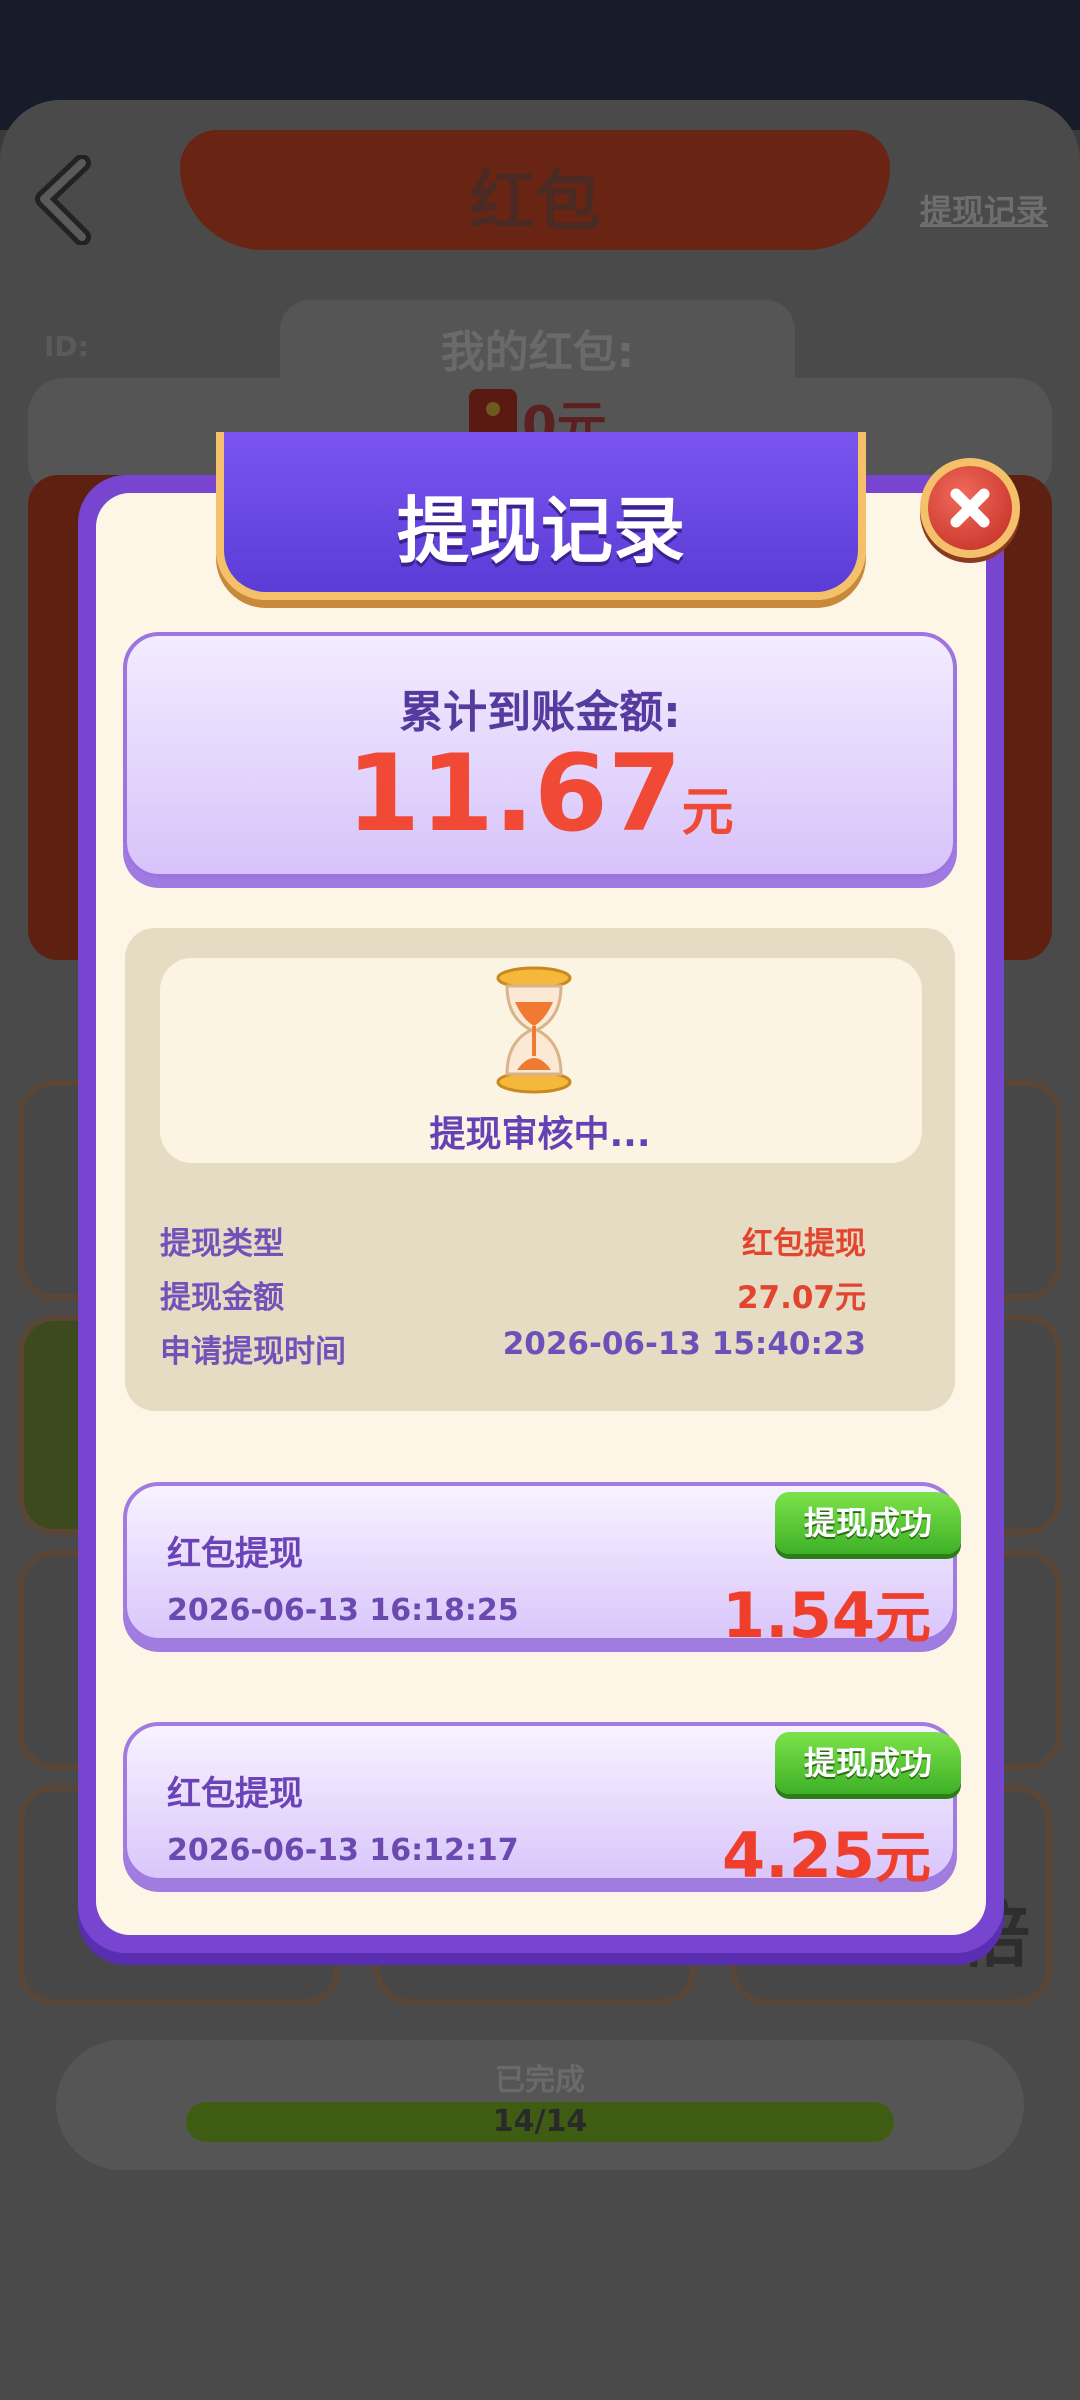  What do you see at coordinates (804, 1244) in the screenshot?
I see `info-value: 红包提现` at bounding box center [804, 1244].